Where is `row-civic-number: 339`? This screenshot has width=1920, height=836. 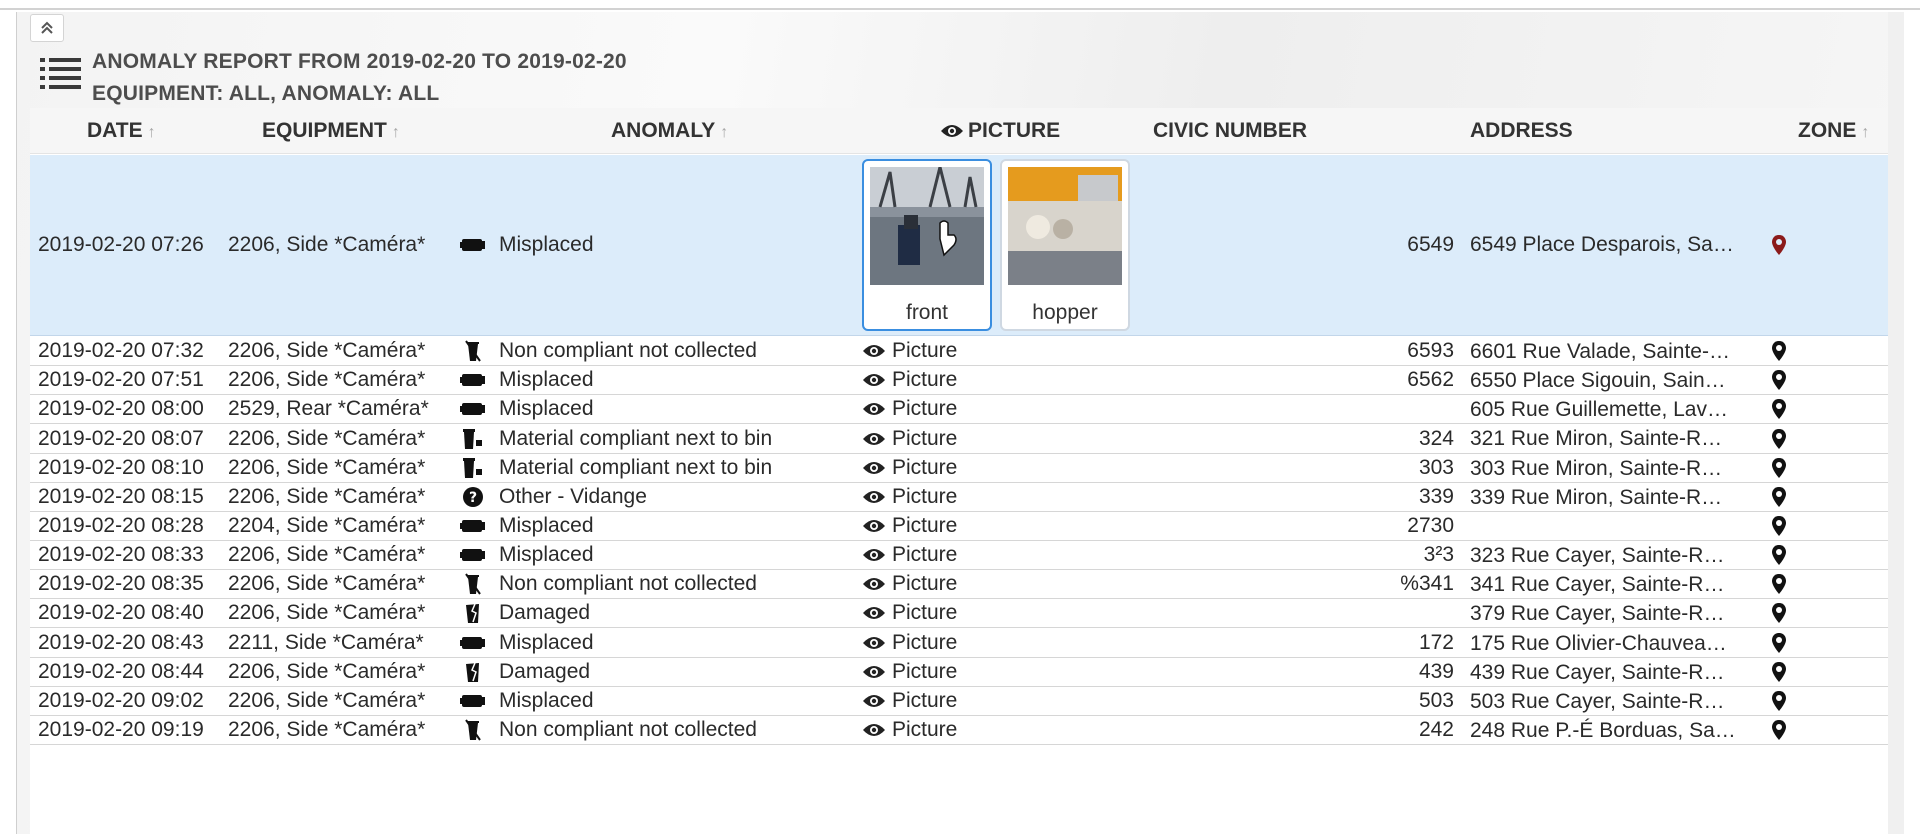 row-civic-number: 339 is located at coordinates (1436, 496).